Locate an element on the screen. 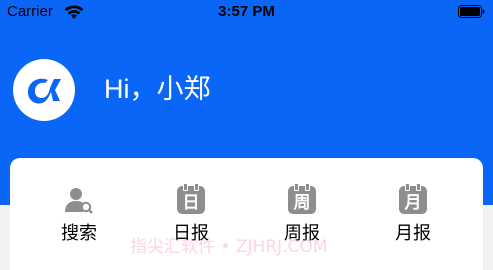 The height and width of the screenshot is (270, 493). user-search-icon is located at coordinates (79, 200).